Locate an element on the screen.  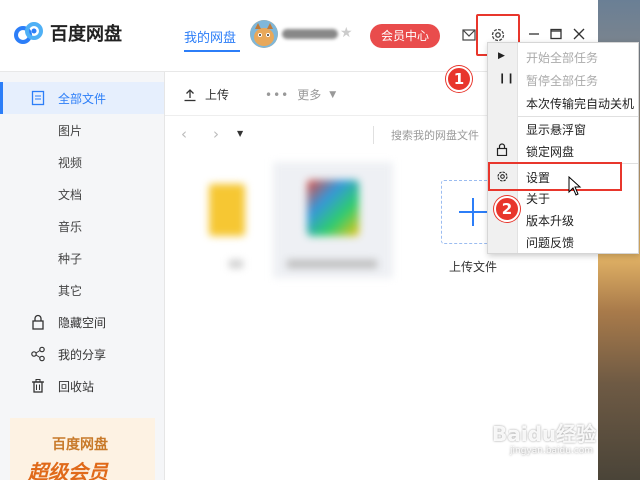
minimize-icon is located at coordinates (534, 34).